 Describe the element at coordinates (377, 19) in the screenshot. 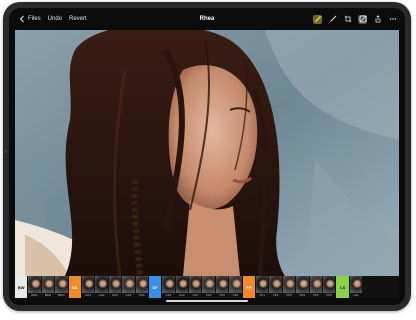

I see `share-icon` at that location.